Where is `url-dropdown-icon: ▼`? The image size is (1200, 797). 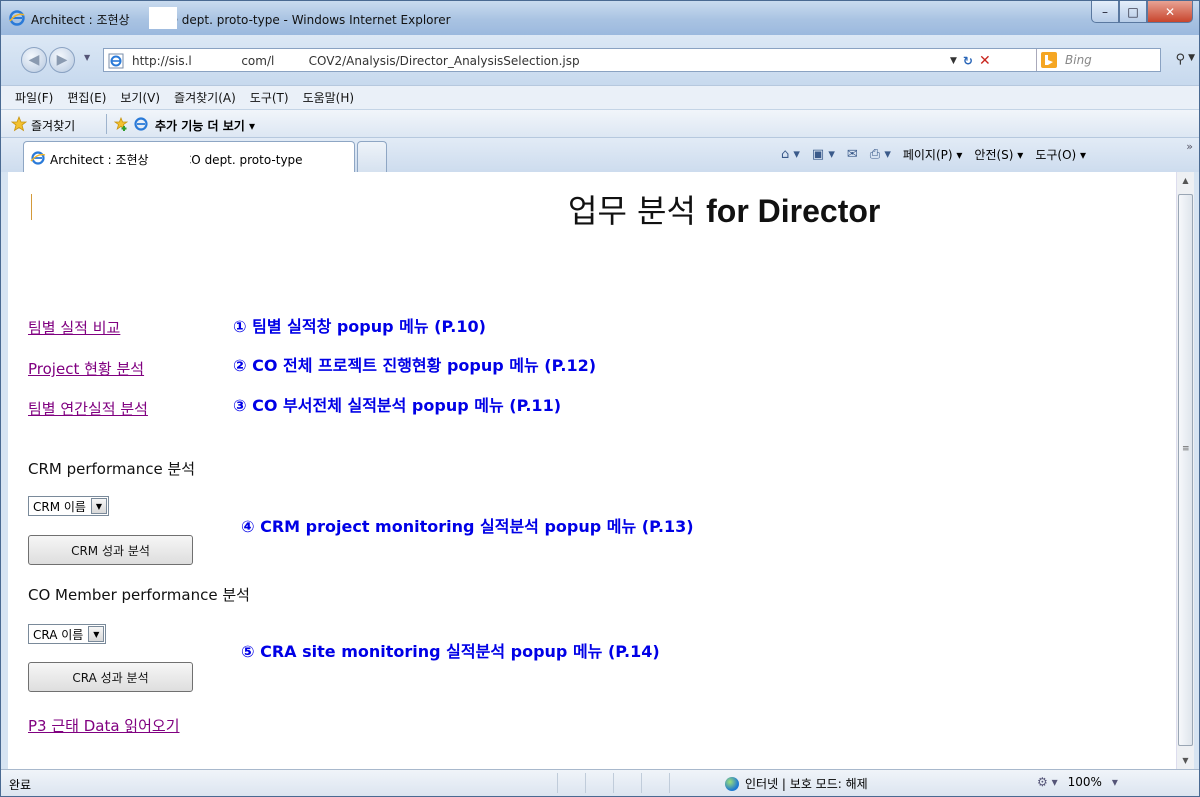 url-dropdown-icon: ▼ is located at coordinates (953, 61).